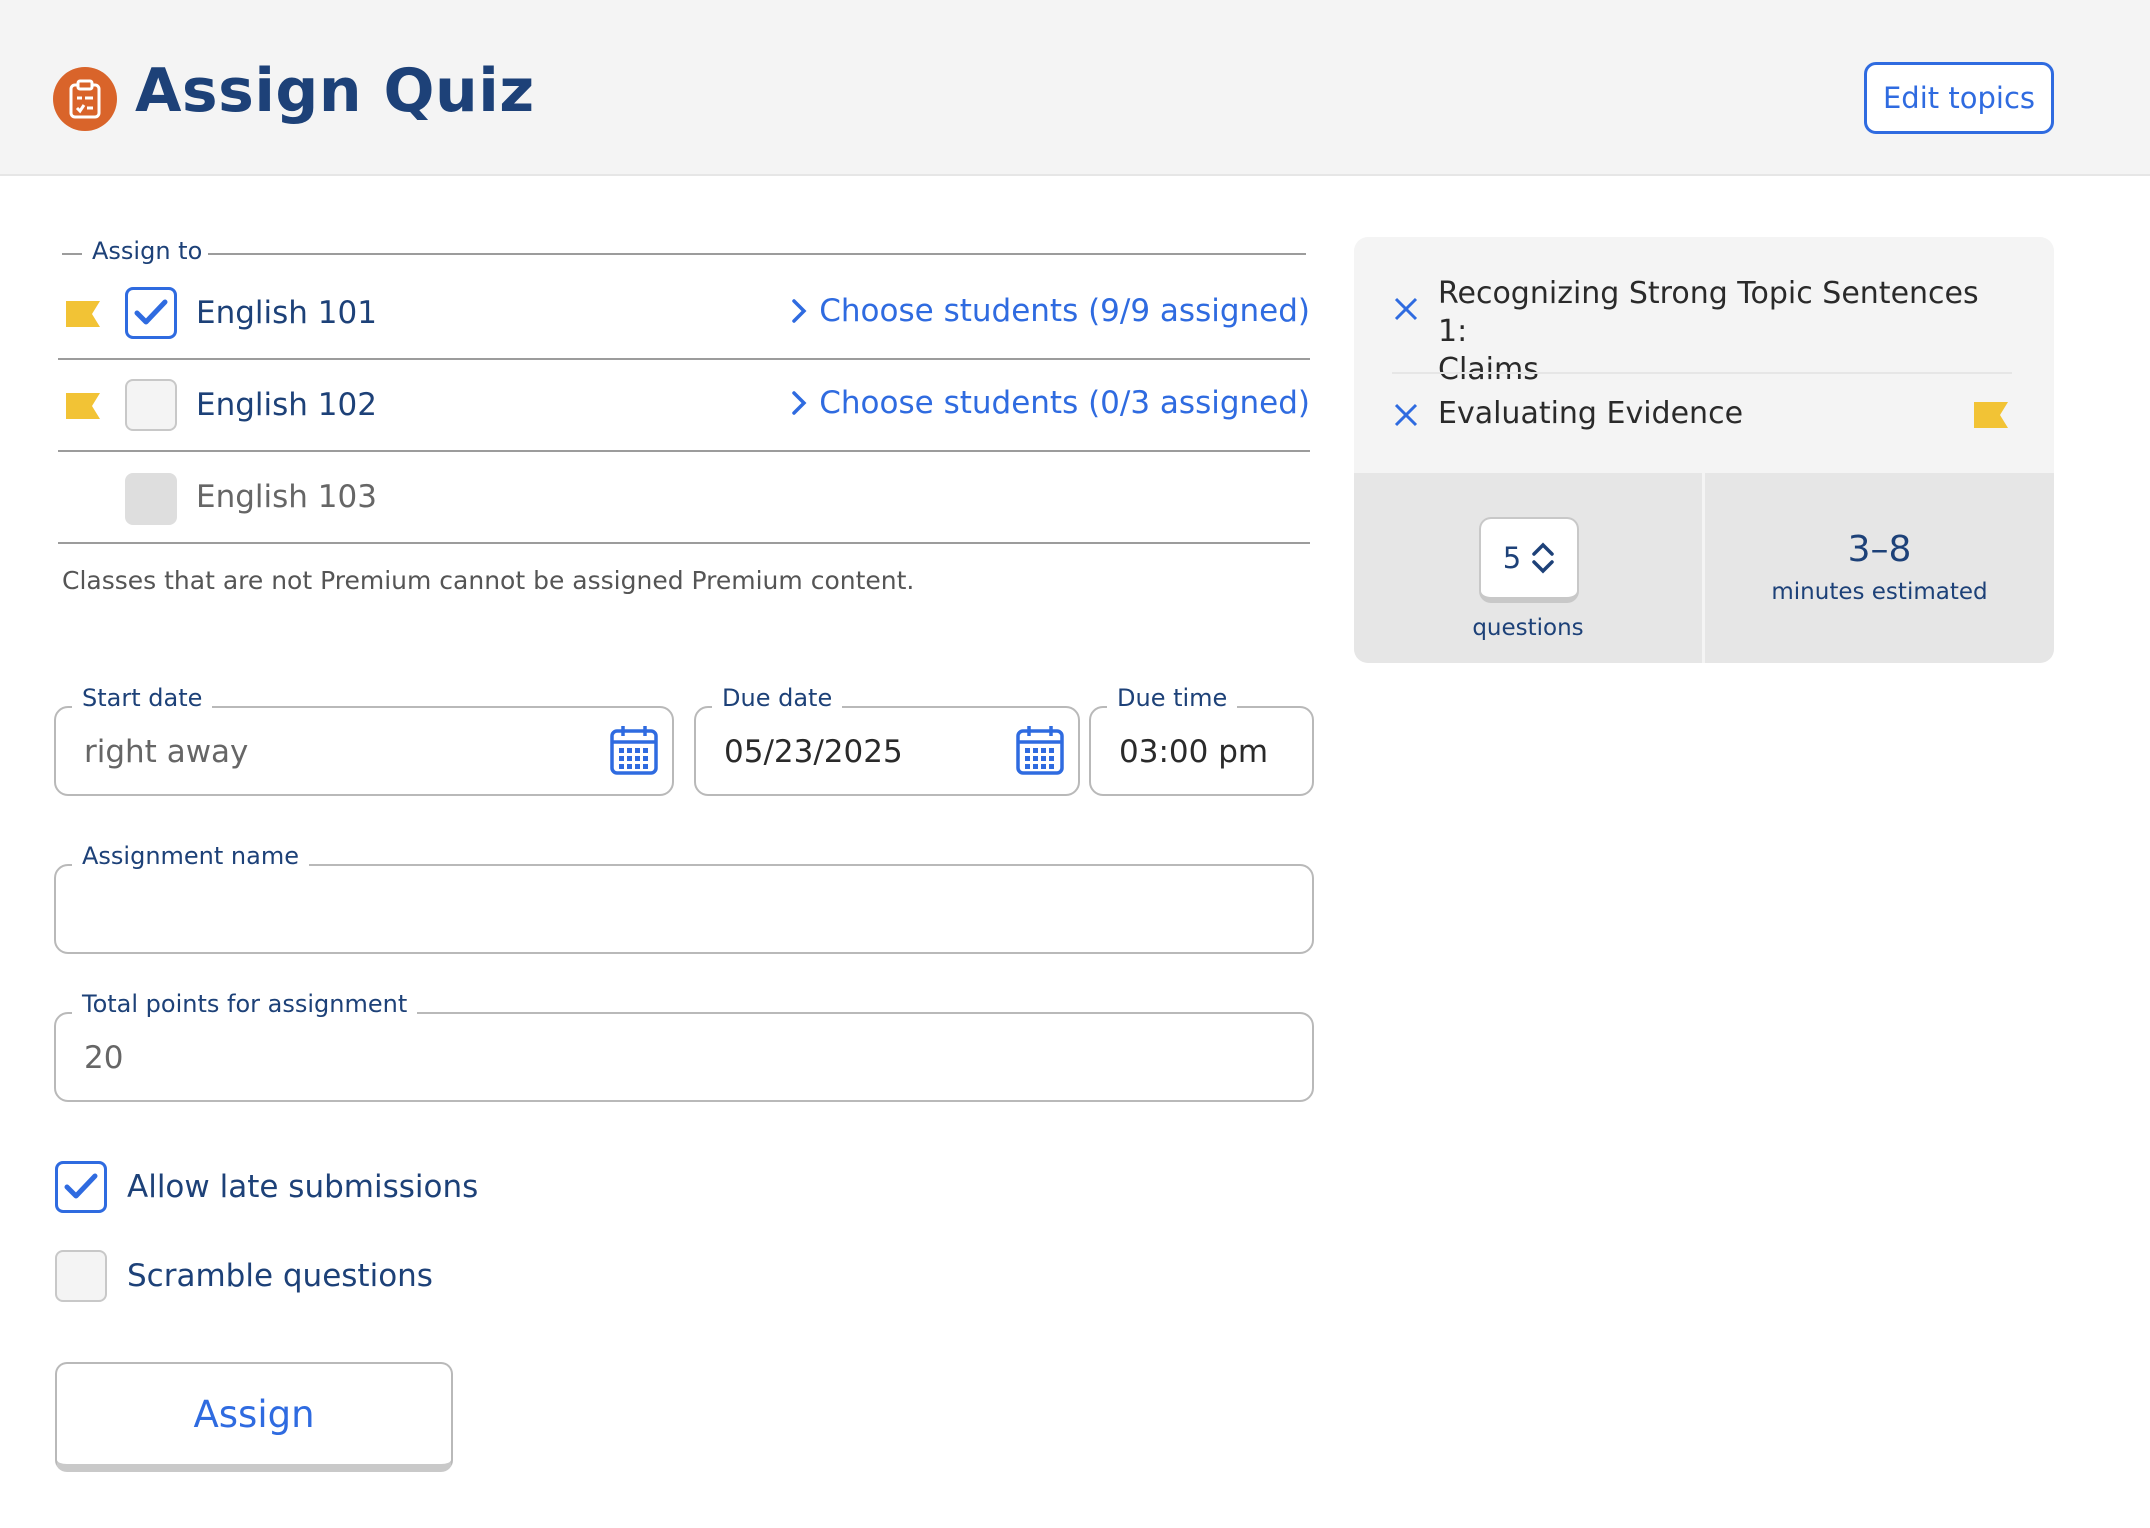 This screenshot has height=1528, width=2150. I want to click on due-time-value: 03:00 pm, so click(1194, 752).